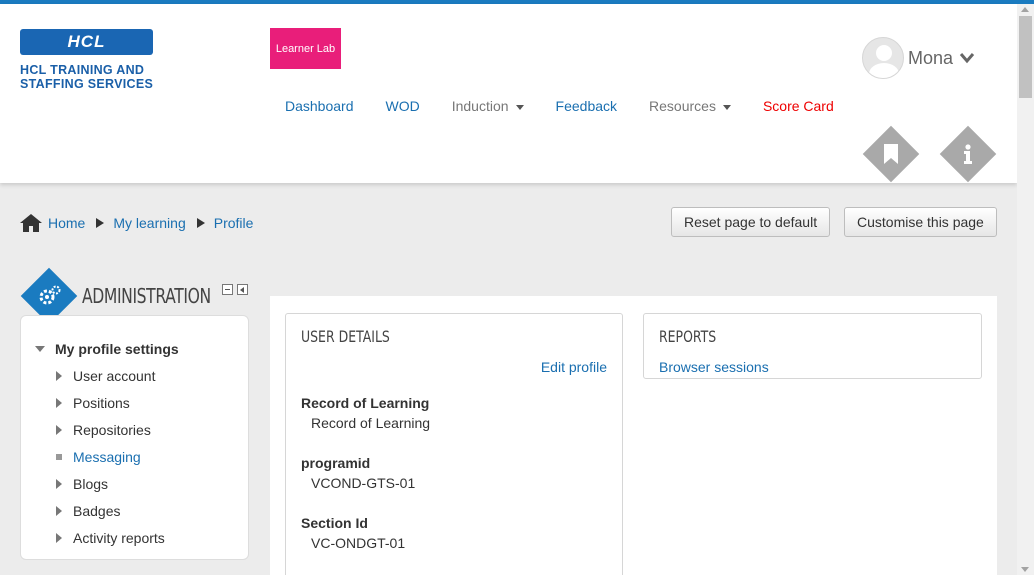  Describe the element at coordinates (1025, 289) in the screenshot. I see `page-scrollbar` at that location.